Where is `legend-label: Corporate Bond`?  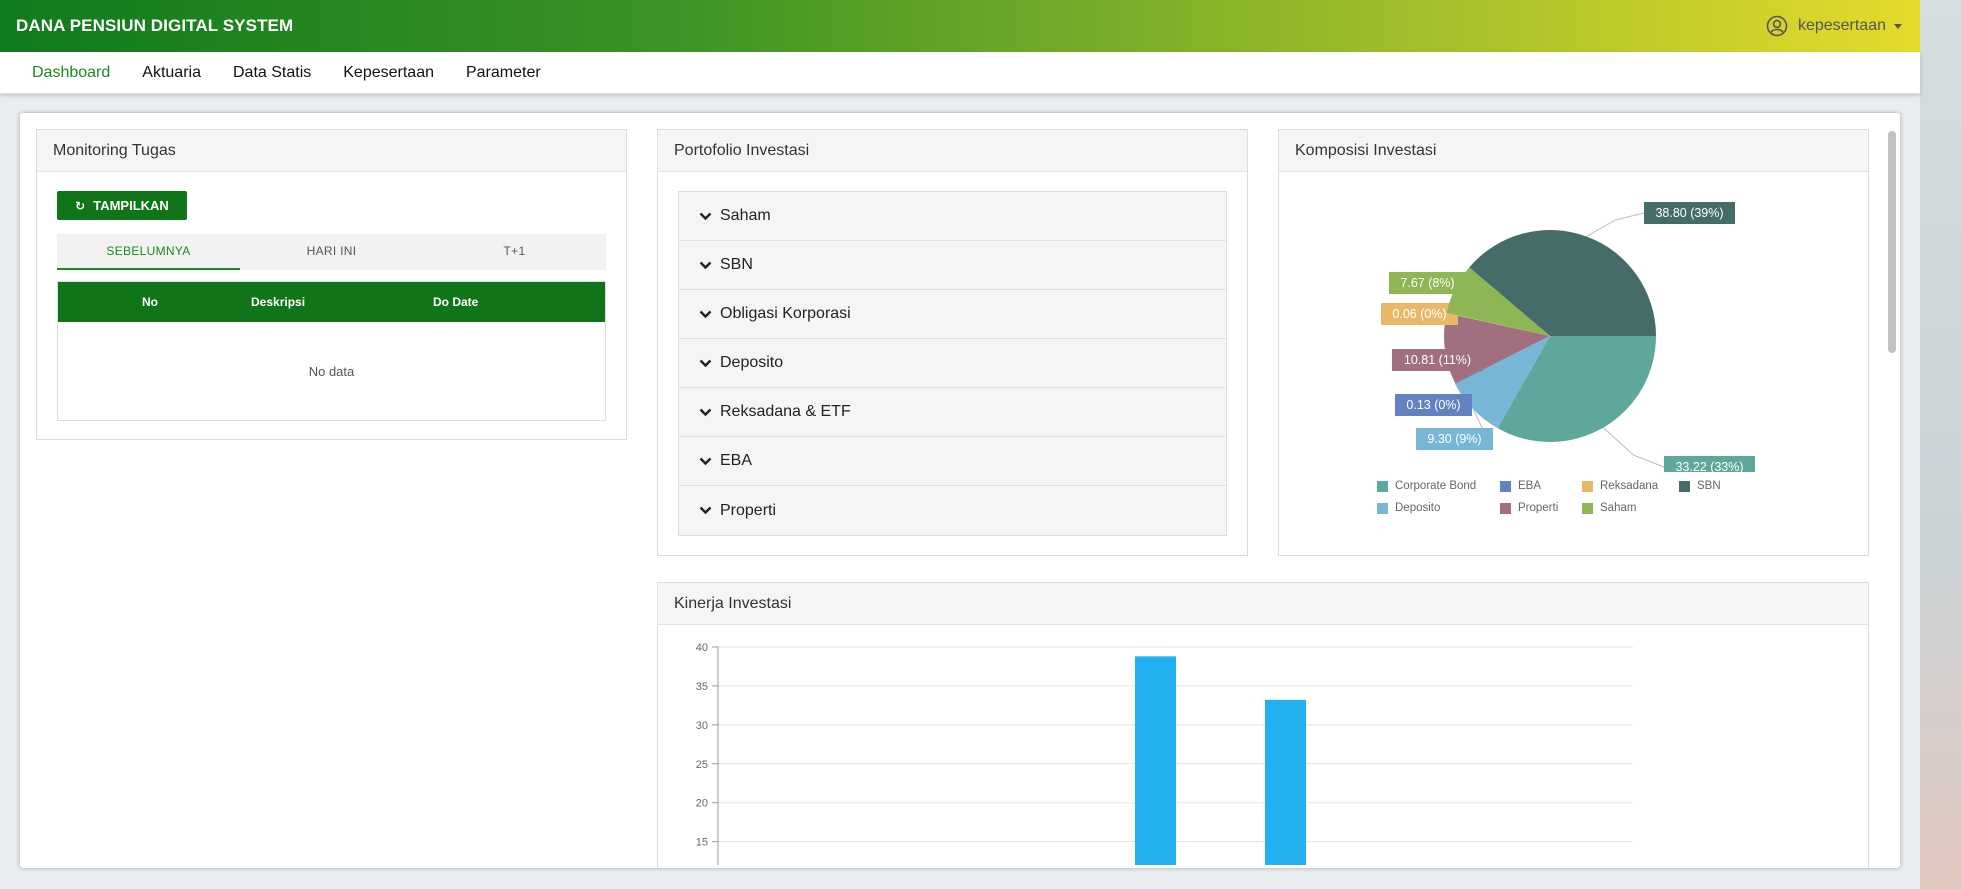 legend-label: Corporate Bond is located at coordinates (1436, 486).